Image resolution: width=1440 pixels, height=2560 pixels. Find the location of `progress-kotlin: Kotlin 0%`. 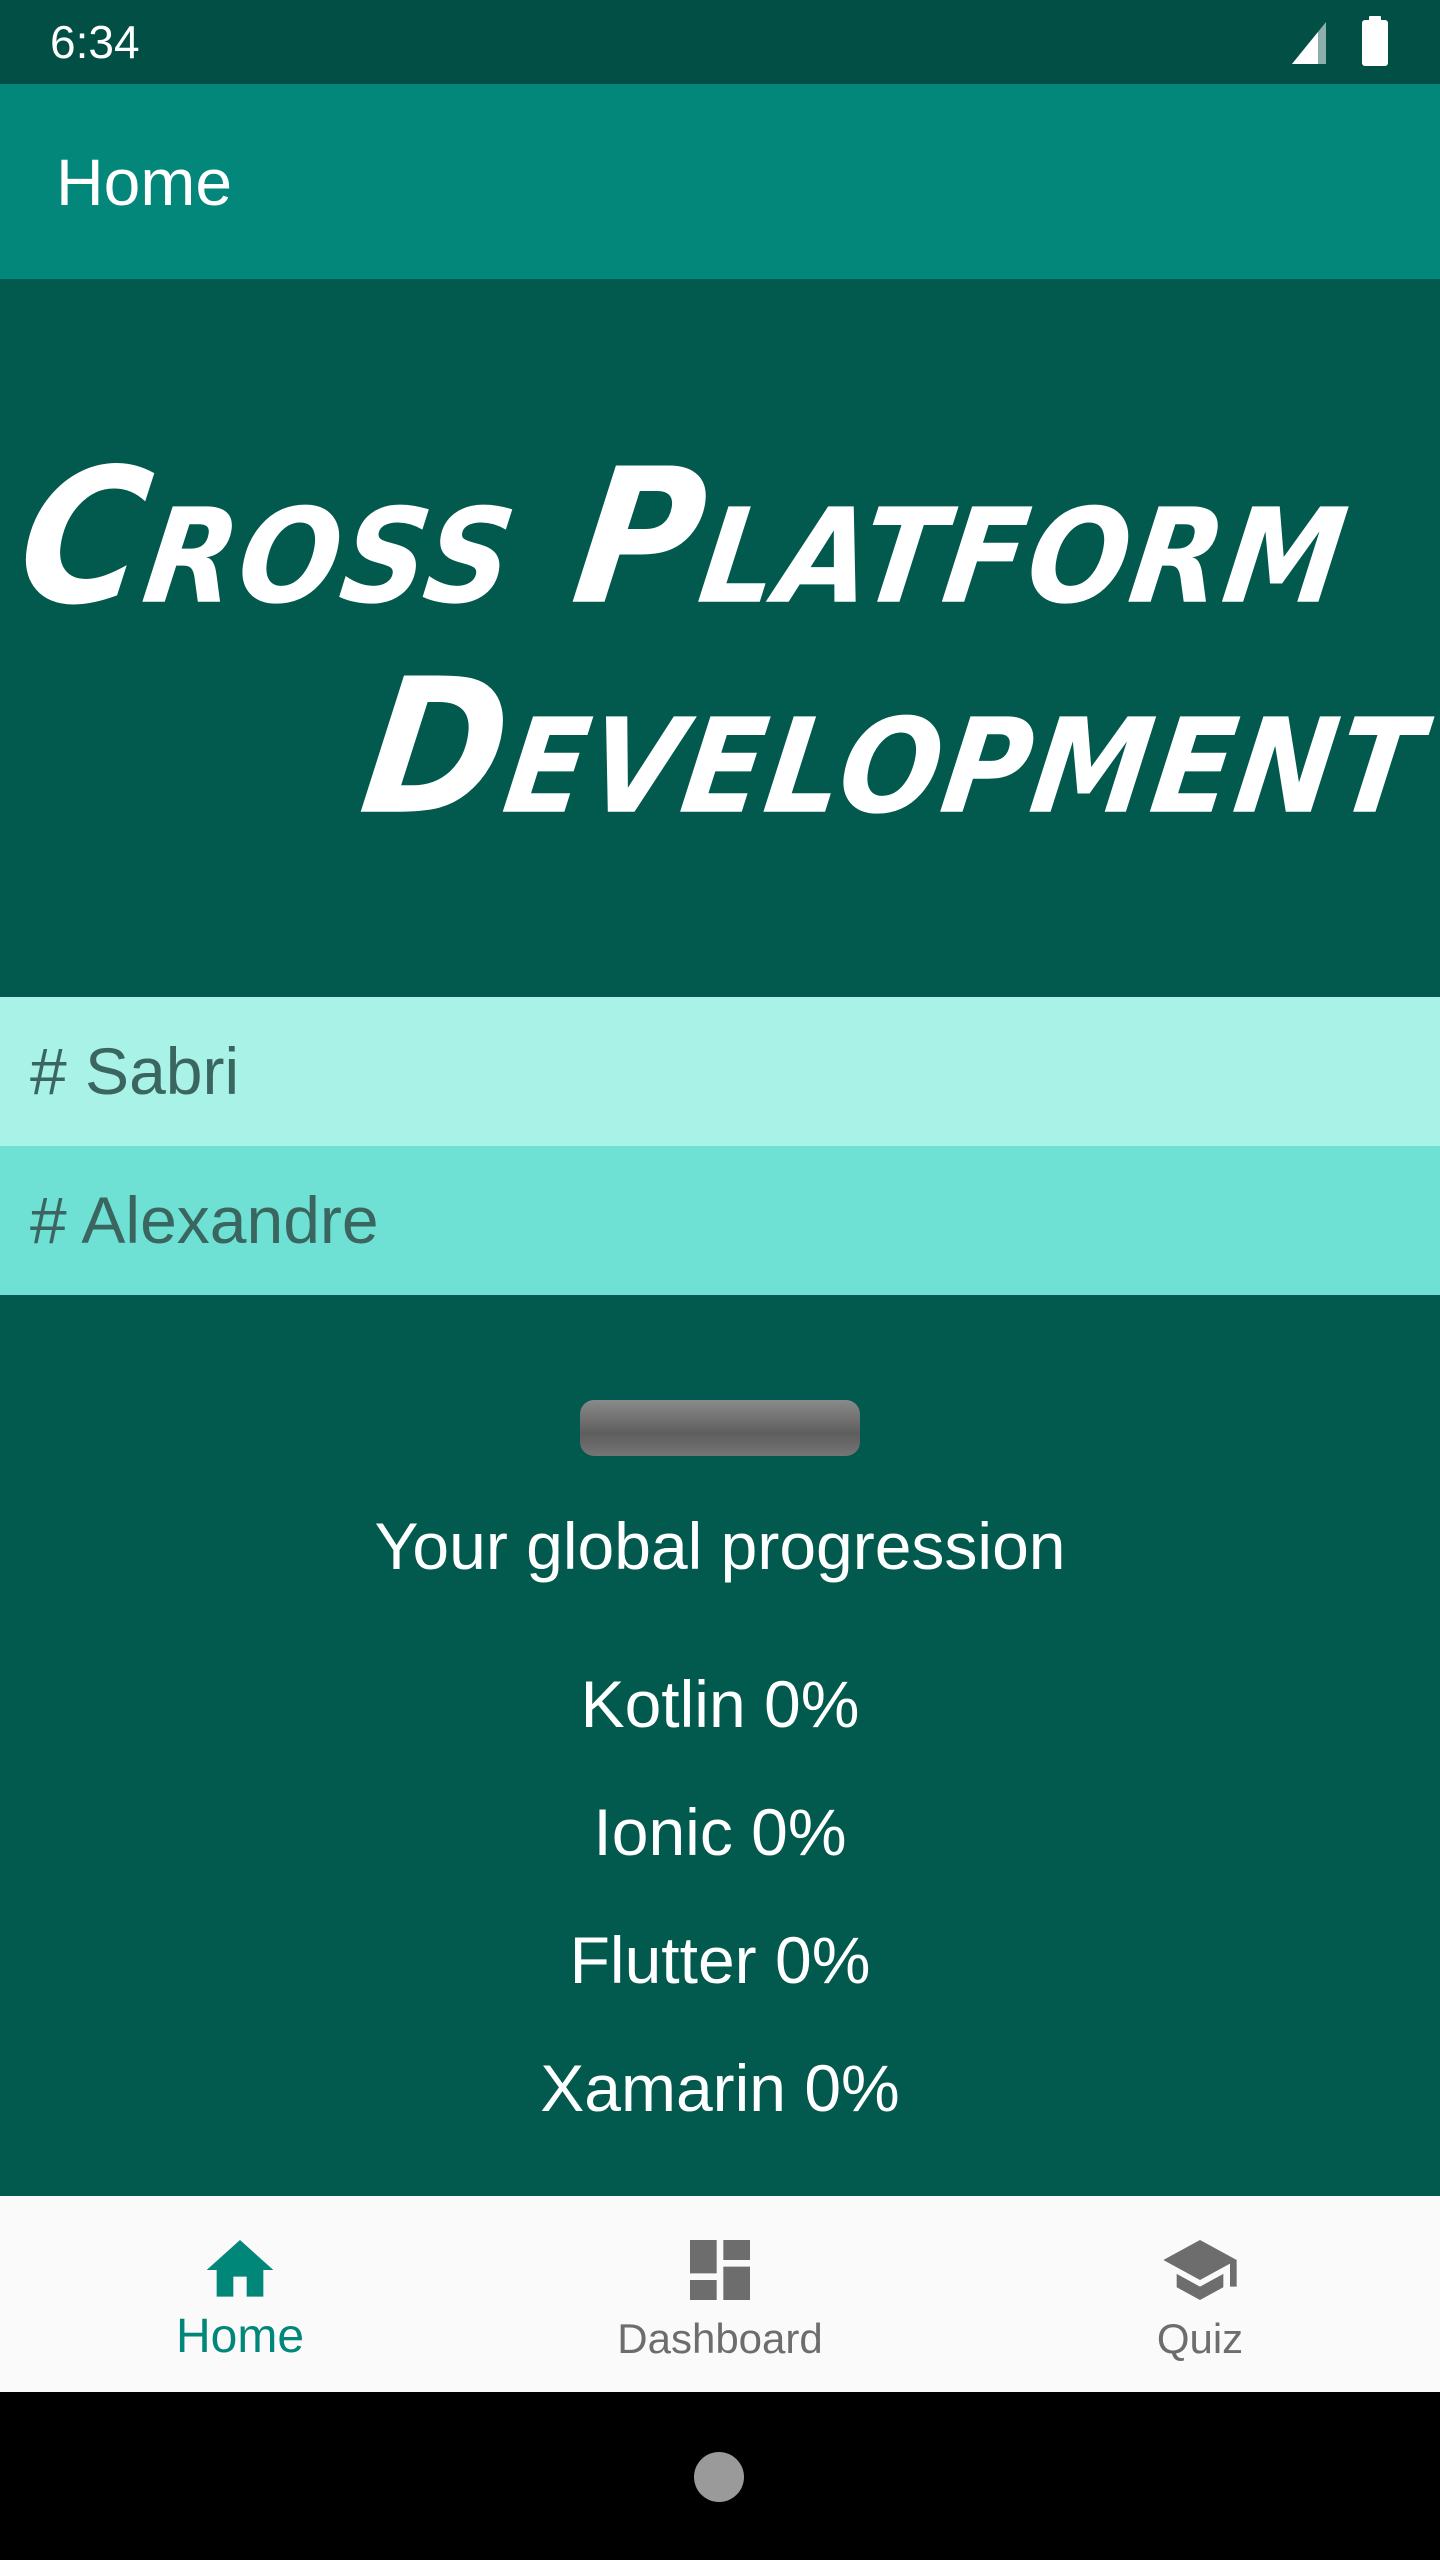

progress-kotlin: Kotlin 0% is located at coordinates (720, 1704).